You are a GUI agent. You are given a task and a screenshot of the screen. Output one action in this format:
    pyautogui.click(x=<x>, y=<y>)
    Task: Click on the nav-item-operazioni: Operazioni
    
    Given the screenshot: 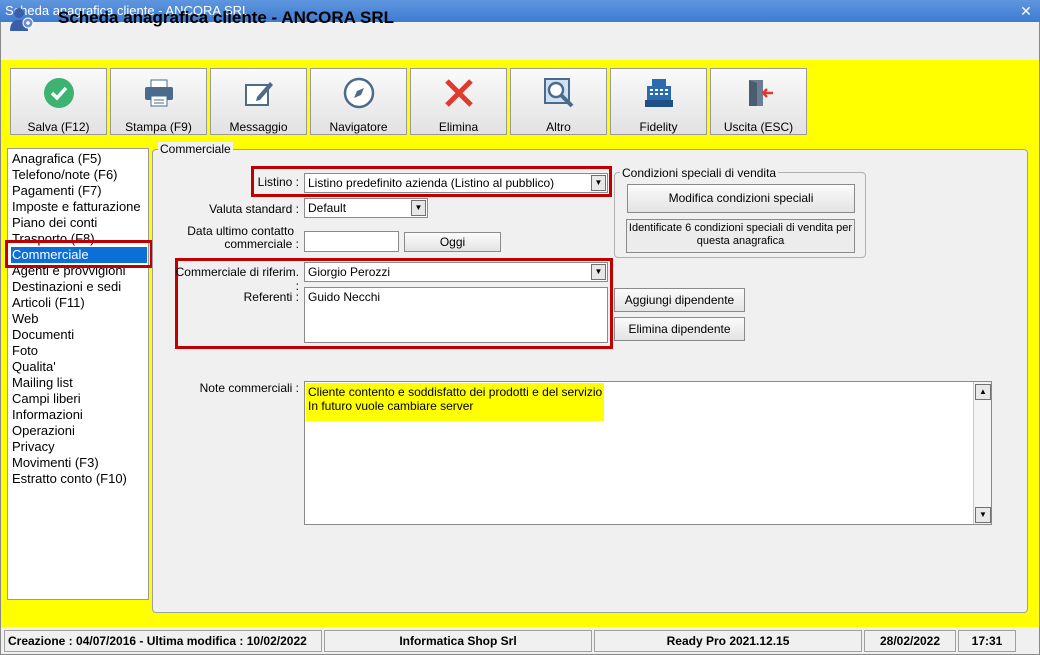 What is the action you would take?
    pyautogui.click(x=79, y=431)
    